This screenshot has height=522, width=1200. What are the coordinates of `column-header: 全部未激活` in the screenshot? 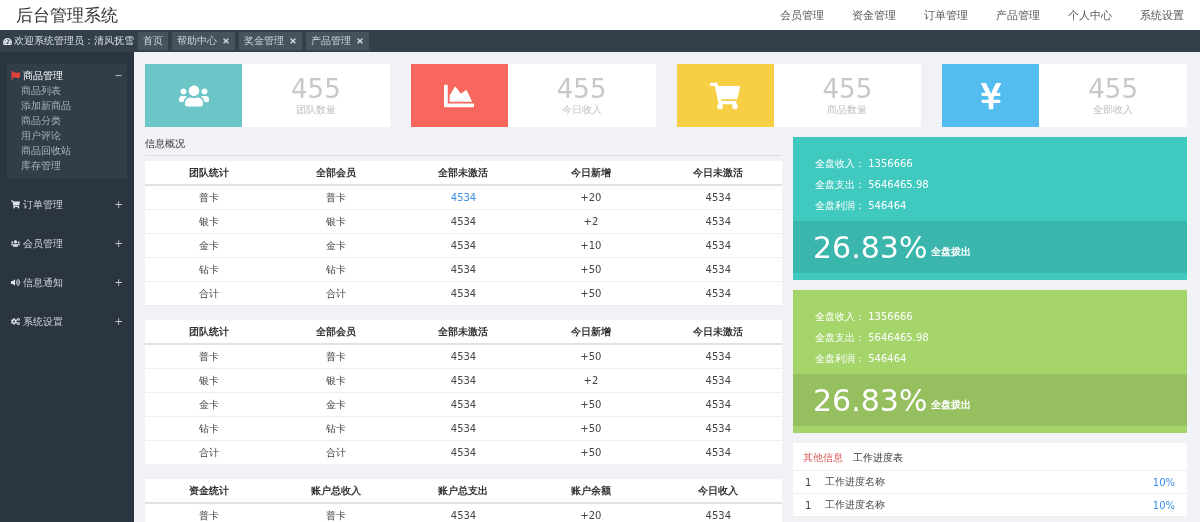 It's located at (463, 173).